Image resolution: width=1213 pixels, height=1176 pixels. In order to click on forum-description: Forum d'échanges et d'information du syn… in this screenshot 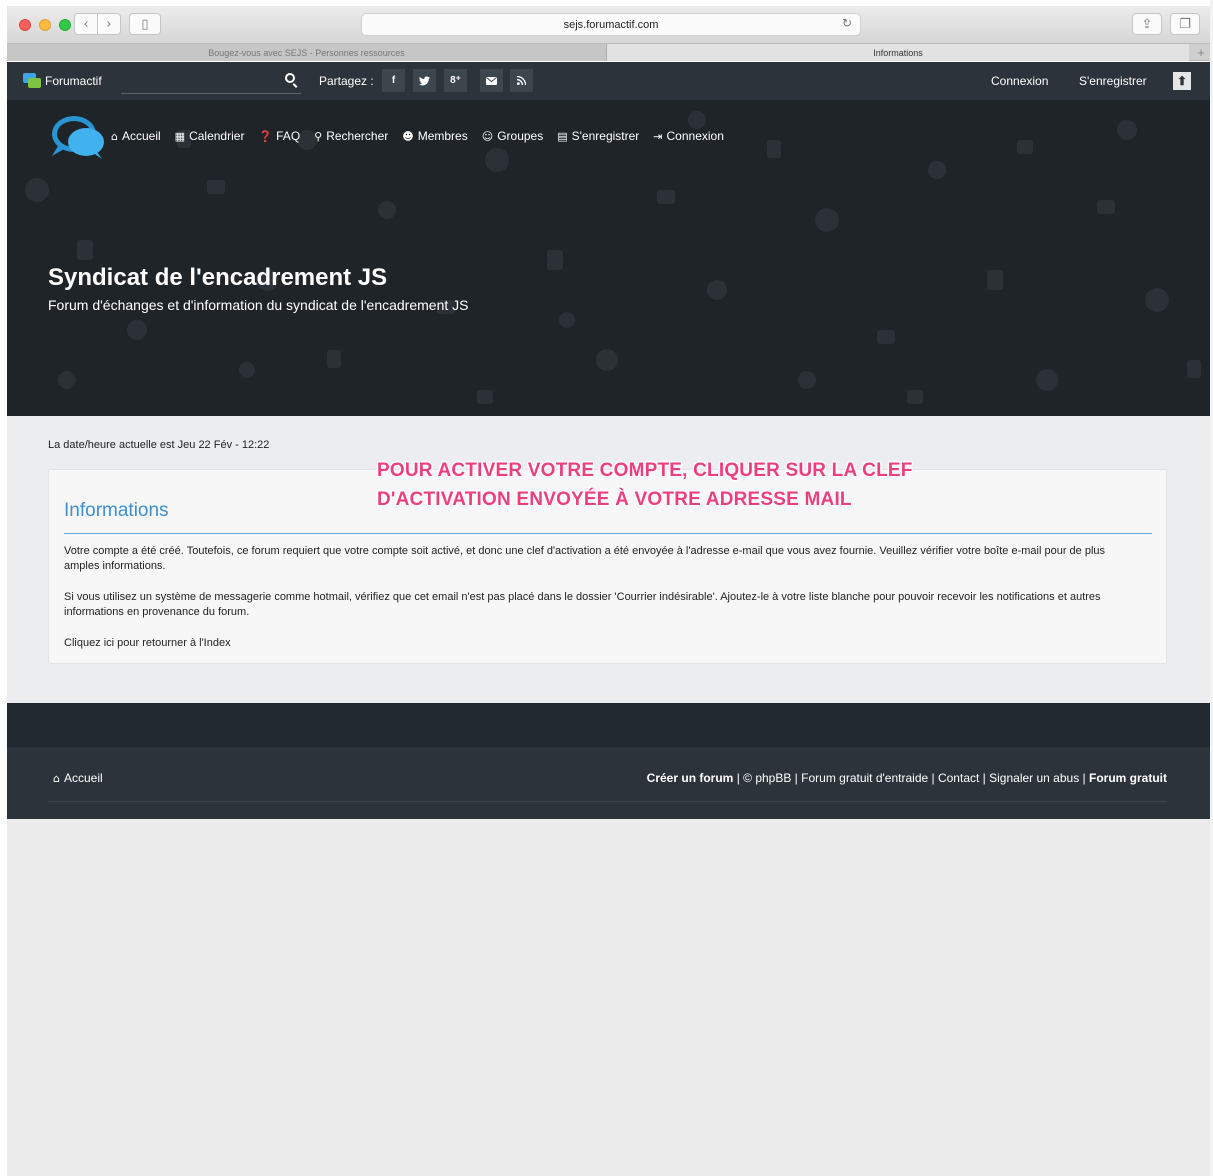, I will do `click(258, 305)`.